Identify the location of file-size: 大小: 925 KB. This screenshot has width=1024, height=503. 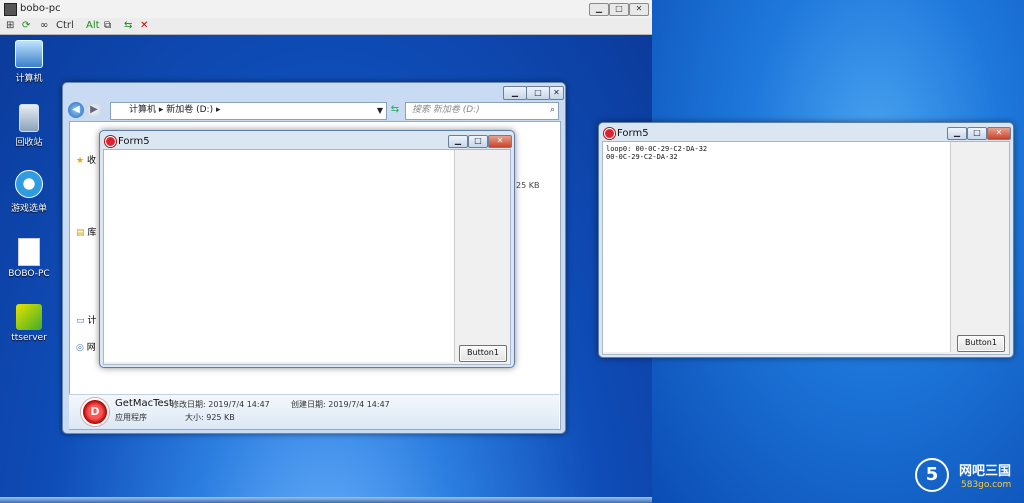
(210, 417).